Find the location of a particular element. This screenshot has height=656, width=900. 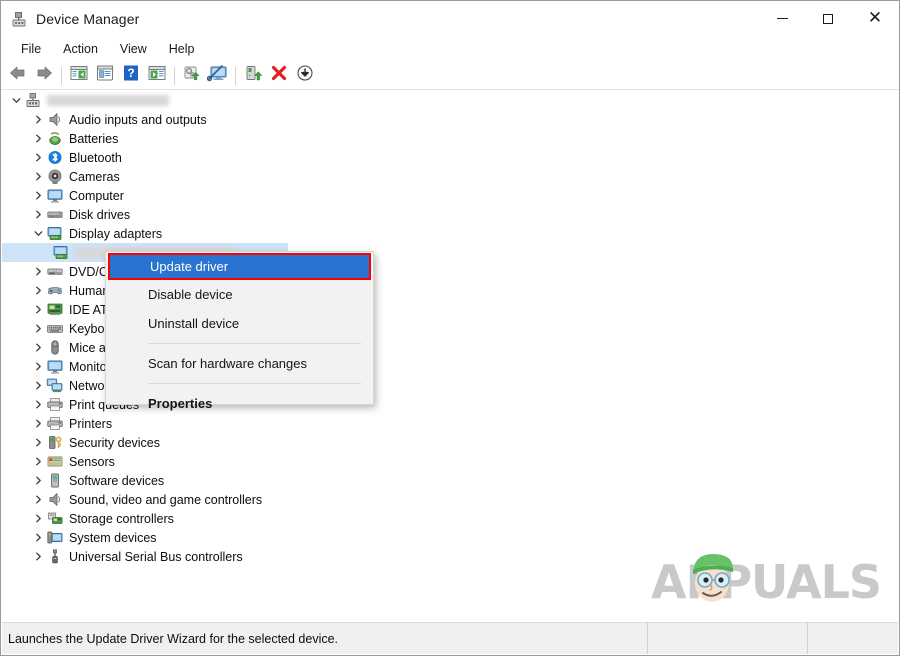

tree-item-label: Disk drives is located at coordinates (100, 214).